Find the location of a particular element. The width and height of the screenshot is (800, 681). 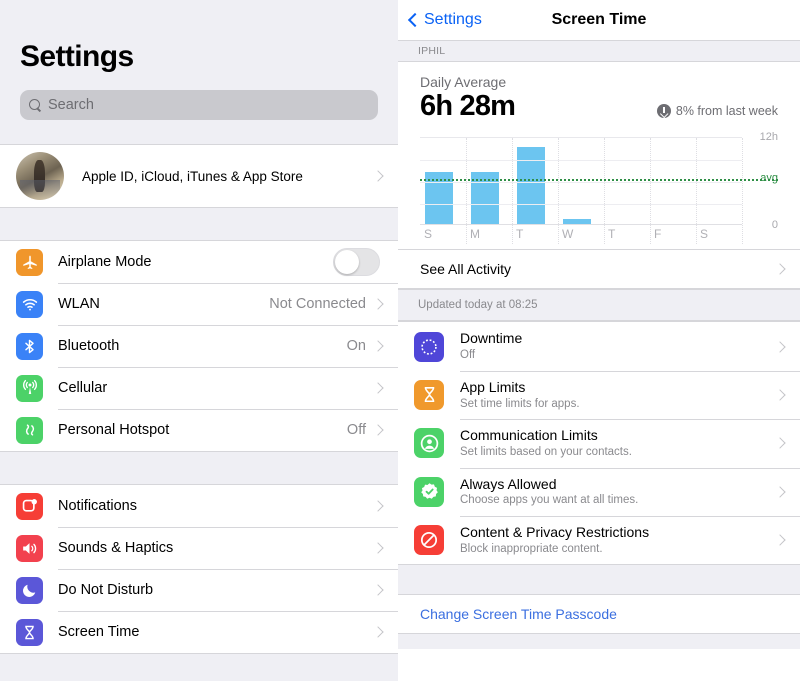

sidebar-item-personal-hotspot: Personal Hotspot Off is located at coordinates (199, 430).